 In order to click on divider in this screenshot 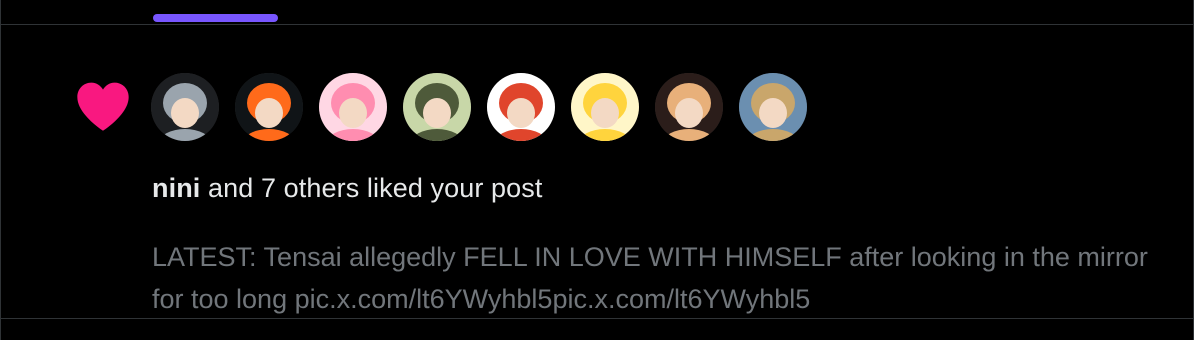, I will do `click(597, 318)`.